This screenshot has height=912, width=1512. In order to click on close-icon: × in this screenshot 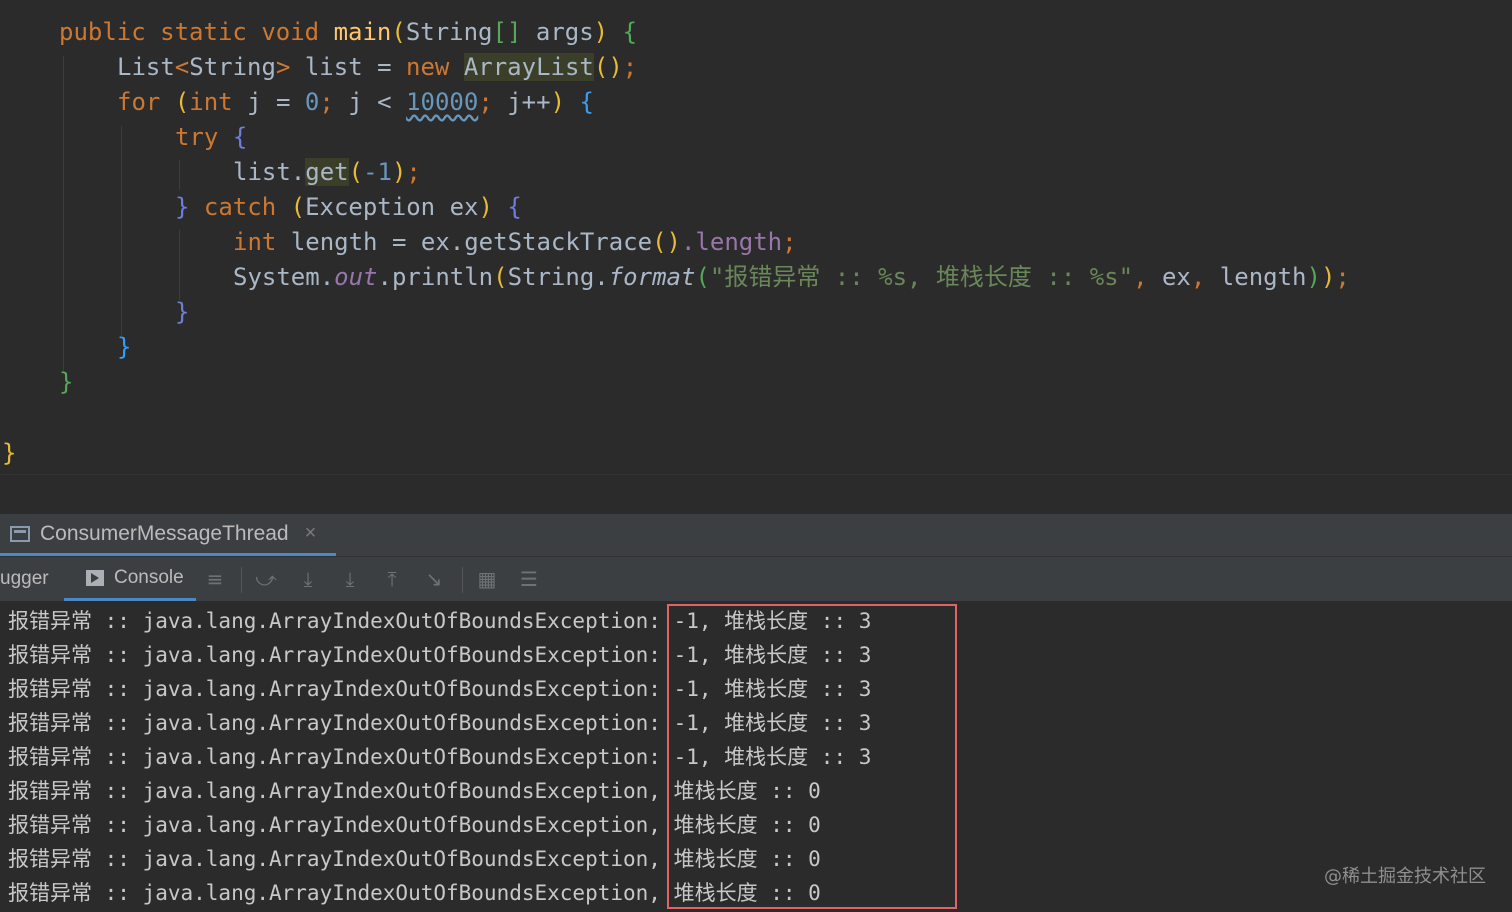, I will do `click(311, 533)`.